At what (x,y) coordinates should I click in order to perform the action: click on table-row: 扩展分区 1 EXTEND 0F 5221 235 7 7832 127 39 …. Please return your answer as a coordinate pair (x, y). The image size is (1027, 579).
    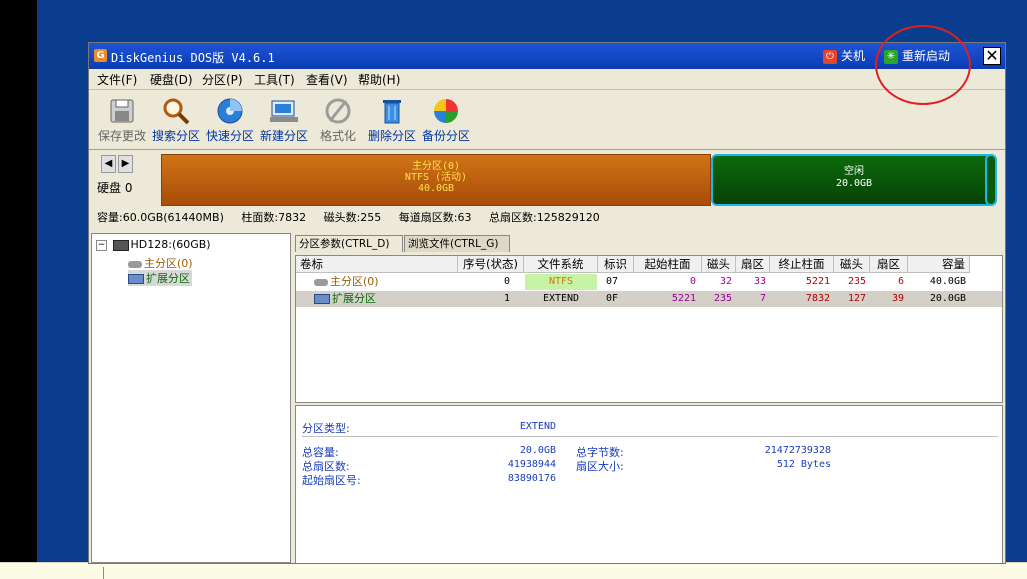
    Looking at the image, I should click on (649, 299).